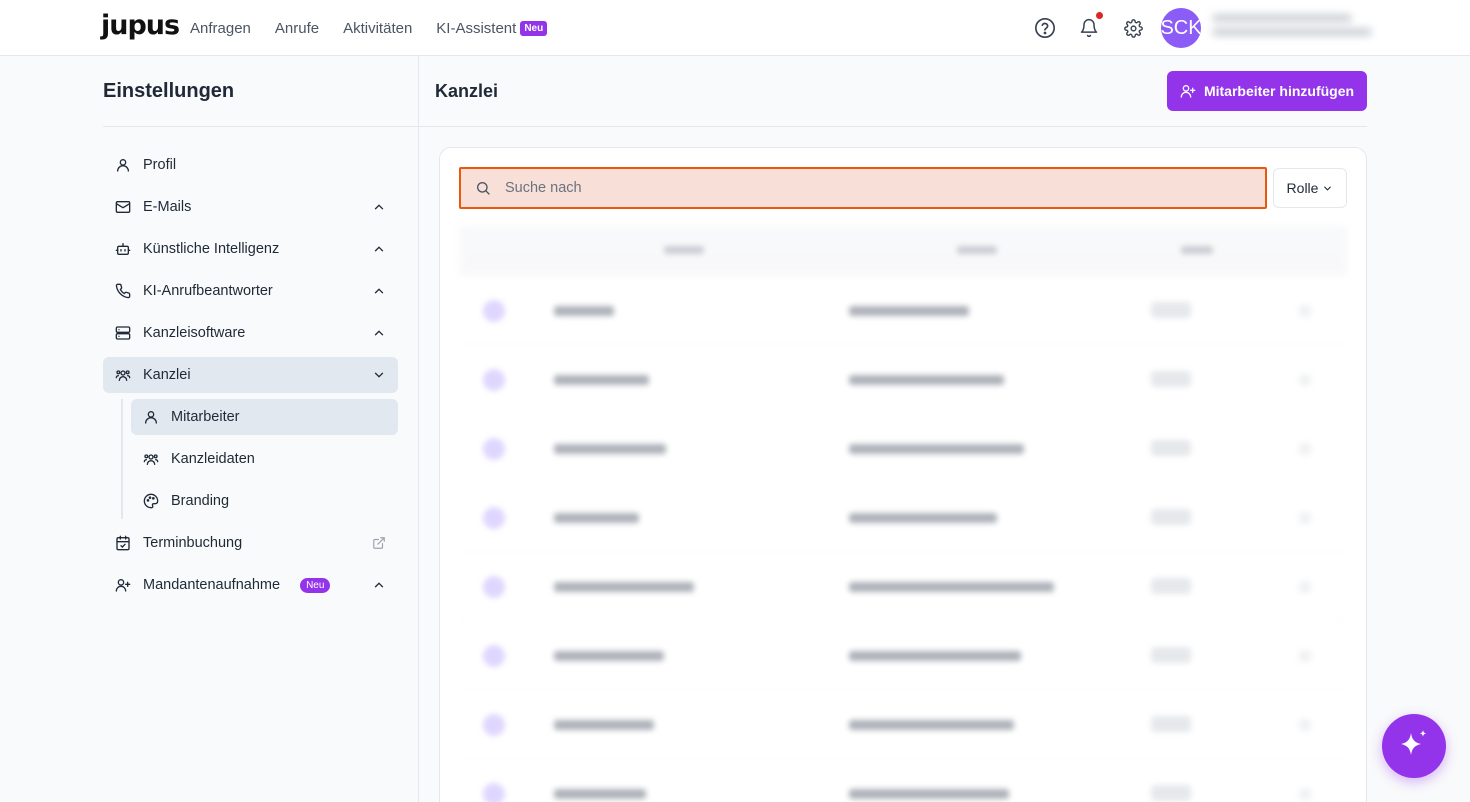 This screenshot has height=802, width=1470. What do you see at coordinates (264, 501) in the screenshot?
I see `sidebar-subitem-branding: Branding` at bounding box center [264, 501].